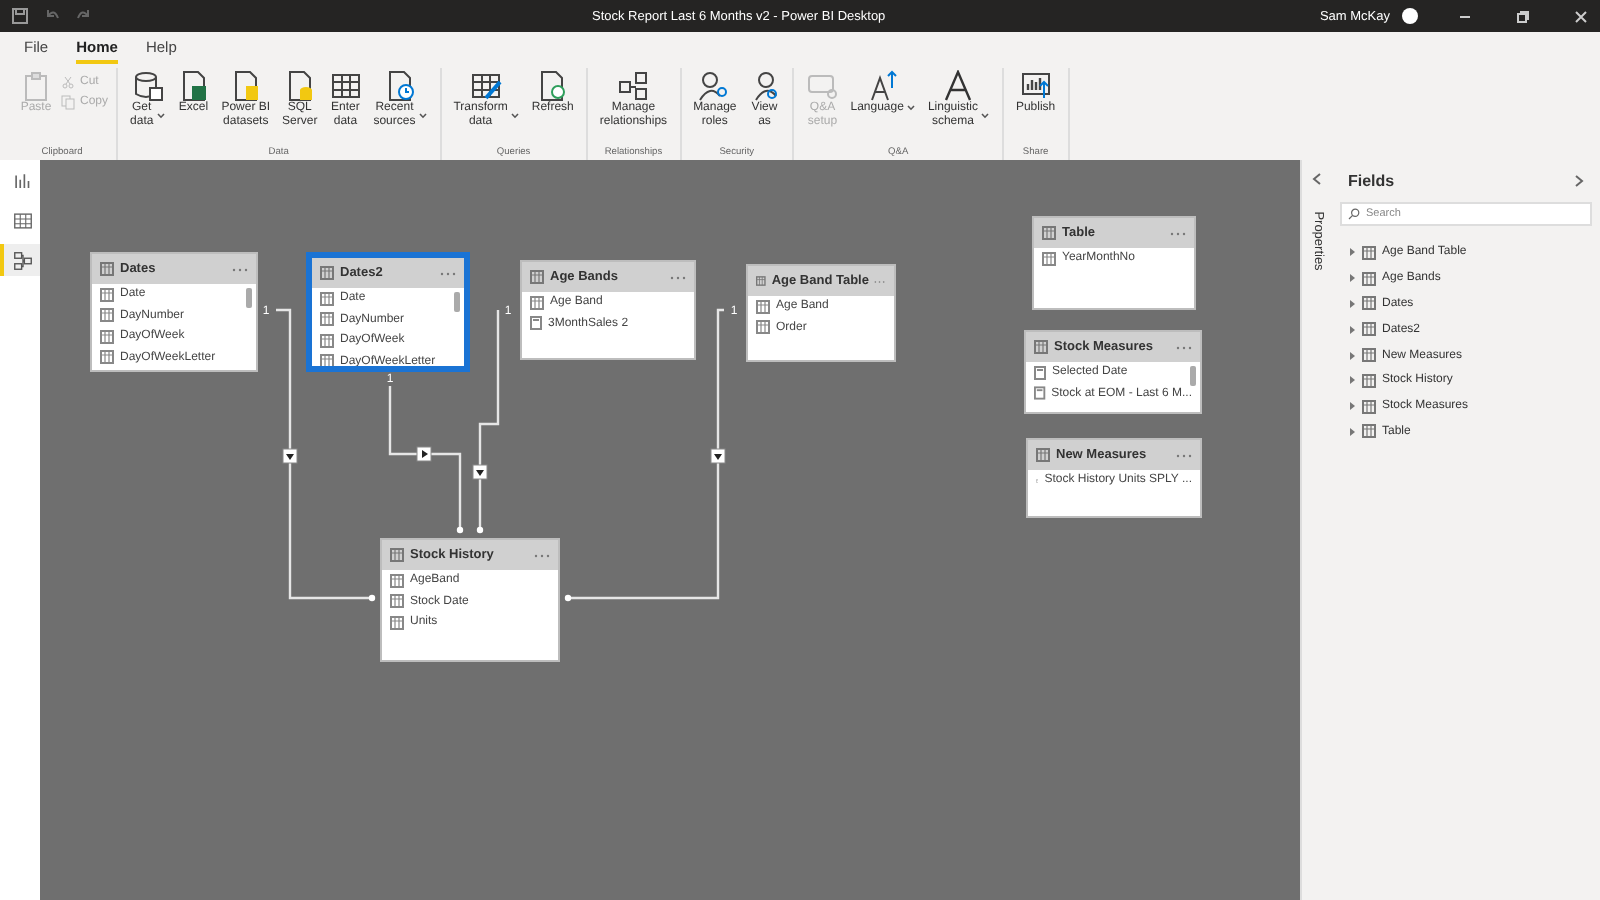 The image size is (1600, 900). Describe the element at coordinates (1354, 214) in the screenshot. I see `search-icon` at that location.